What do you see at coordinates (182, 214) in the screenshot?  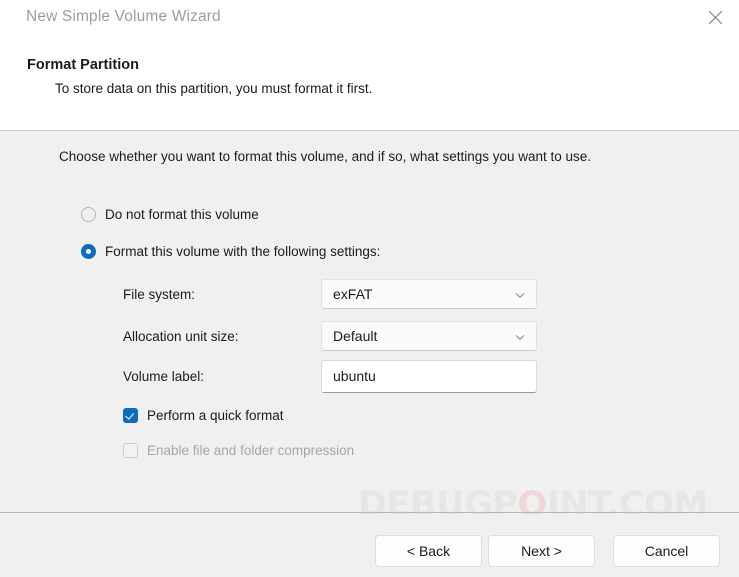 I see `radio-do-not-format-label: Do not format this volume` at bounding box center [182, 214].